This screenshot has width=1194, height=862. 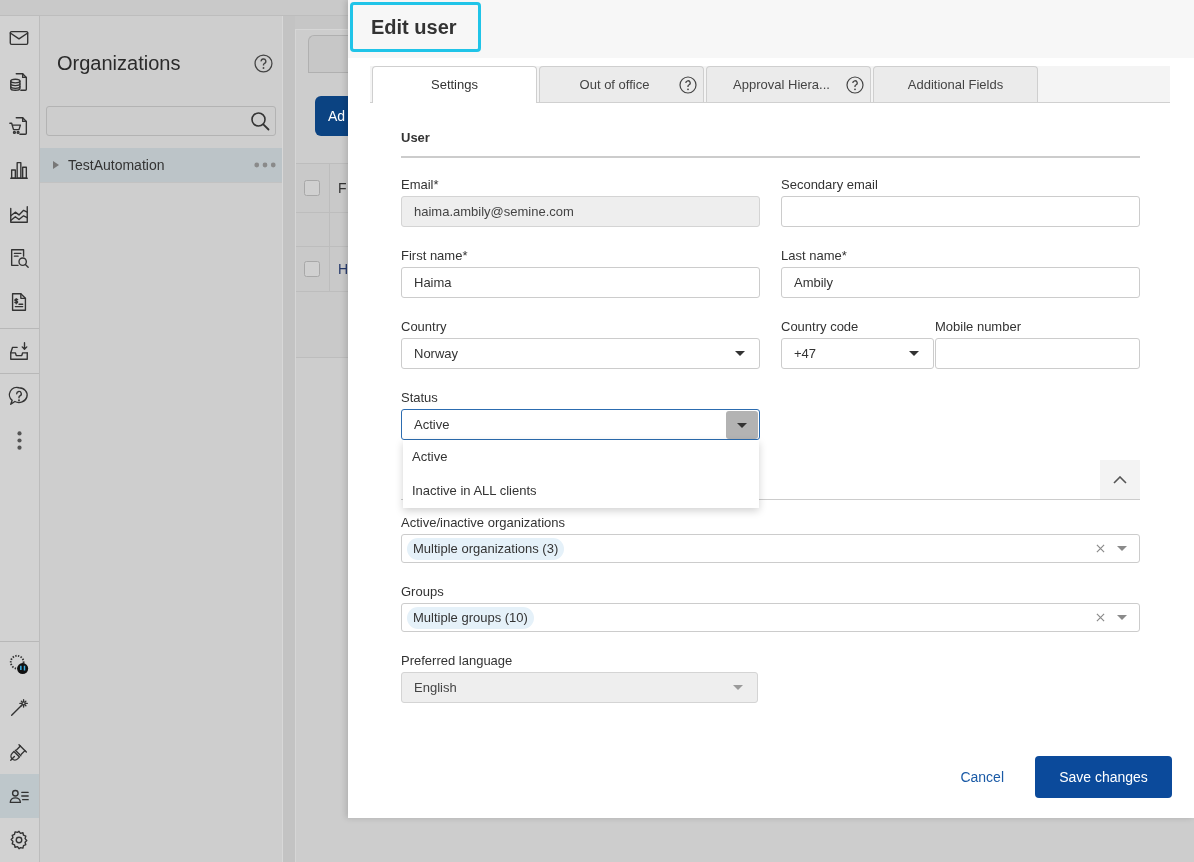 What do you see at coordinates (1103, 777) in the screenshot?
I see `save-button: Save changes` at bounding box center [1103, 777].